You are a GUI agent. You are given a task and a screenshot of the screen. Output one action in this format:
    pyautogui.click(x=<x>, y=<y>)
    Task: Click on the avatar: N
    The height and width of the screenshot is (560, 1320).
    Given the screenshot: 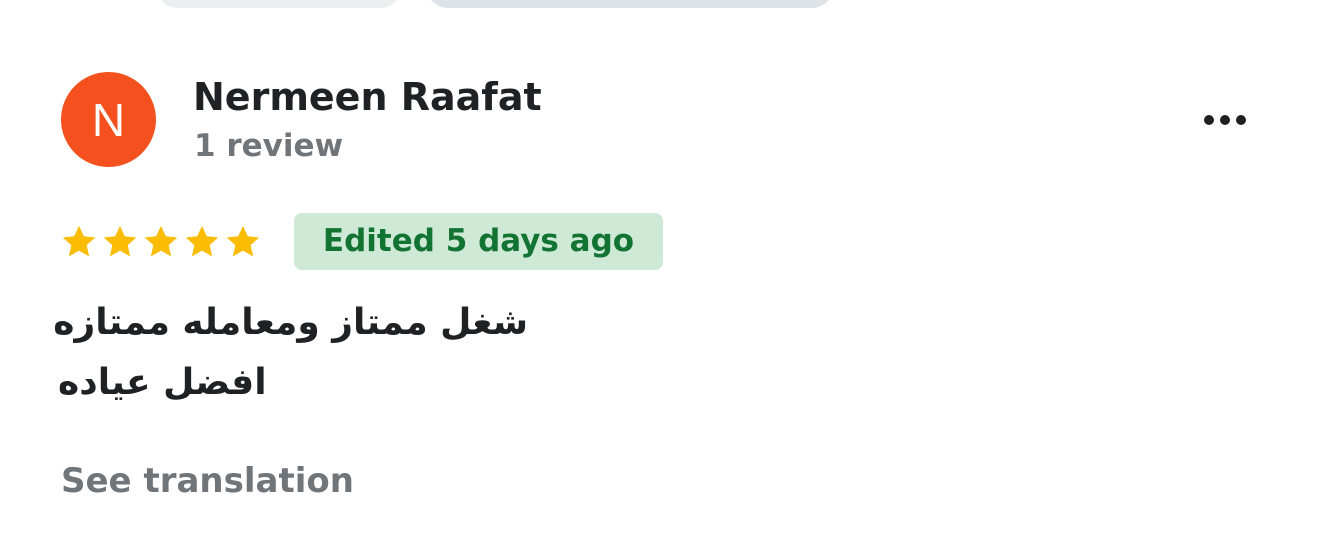 What is the action you would take?
    pyautogui.click(x=108, y=119)
    